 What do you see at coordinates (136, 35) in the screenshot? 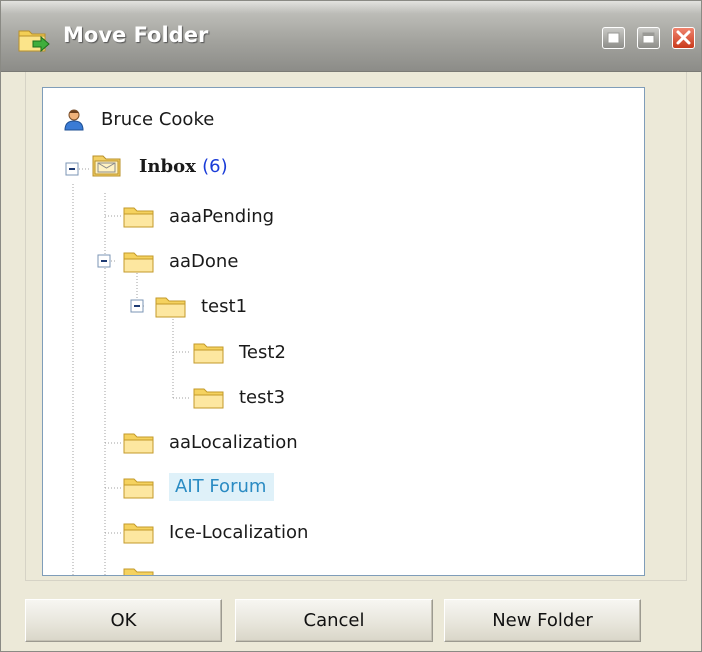
I see `window-title: Move Folder` at bounding box center [136, 35].